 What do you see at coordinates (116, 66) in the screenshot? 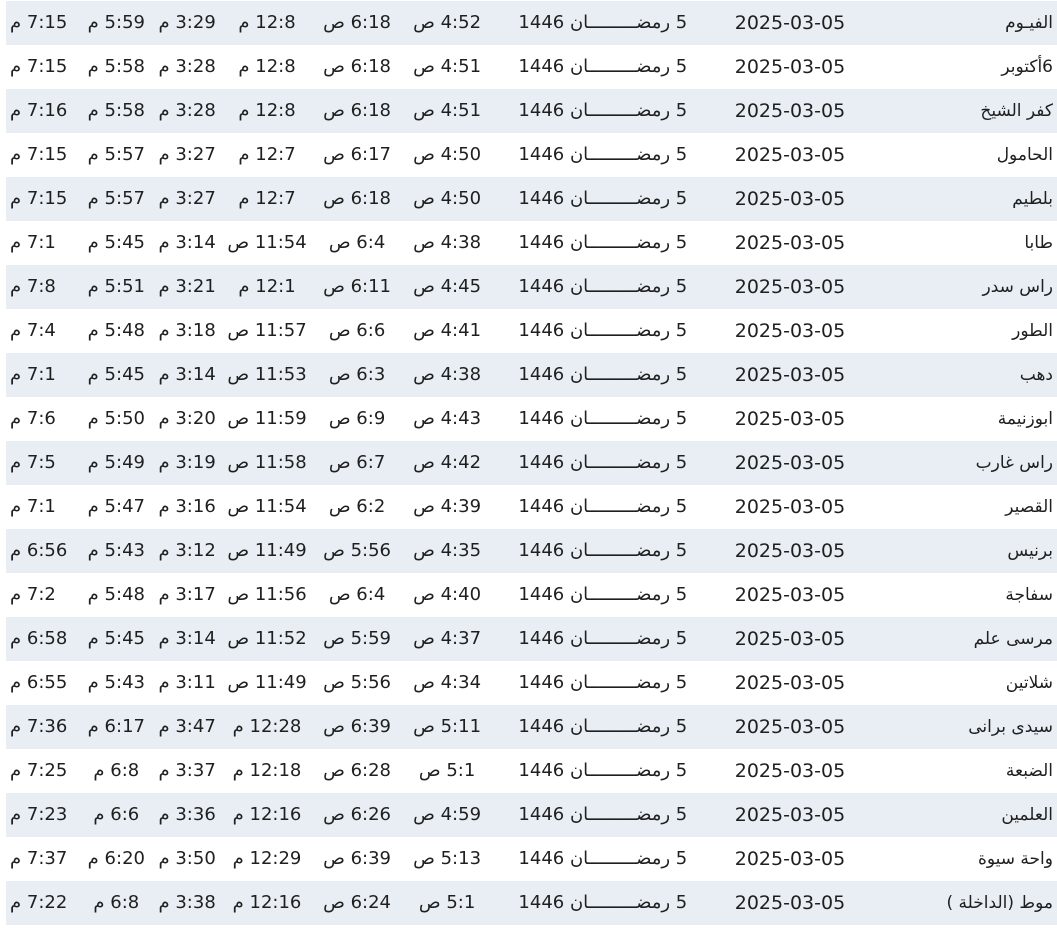
I see `maghrib-time-cell: 5:58 م` at bounding box center [116, 66].